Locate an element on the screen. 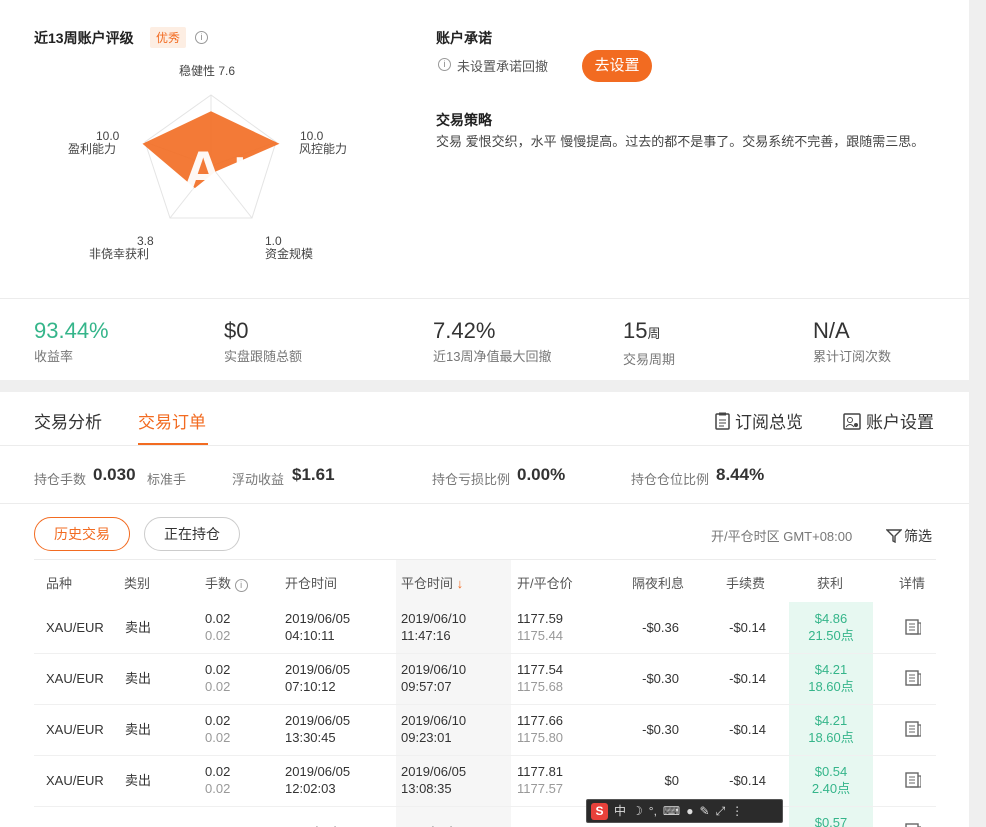  cell-close-price: 1175.68 is located at coordinates (540, 686).